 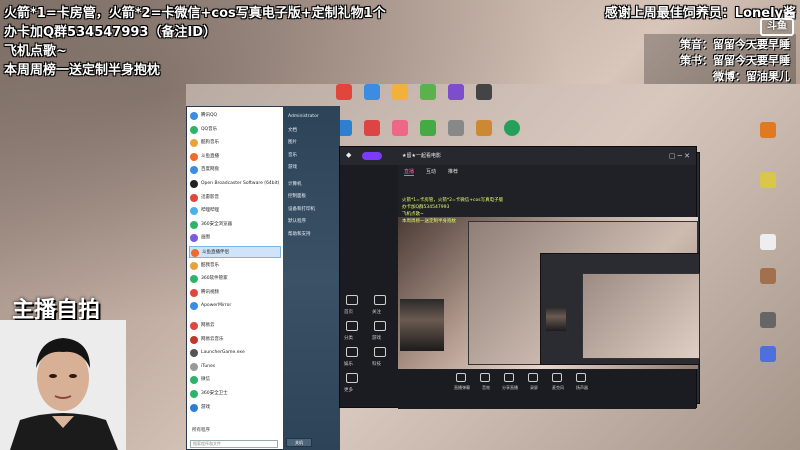 I want to click on sidebar-item-label: 关注, so click(x=376, y=312).